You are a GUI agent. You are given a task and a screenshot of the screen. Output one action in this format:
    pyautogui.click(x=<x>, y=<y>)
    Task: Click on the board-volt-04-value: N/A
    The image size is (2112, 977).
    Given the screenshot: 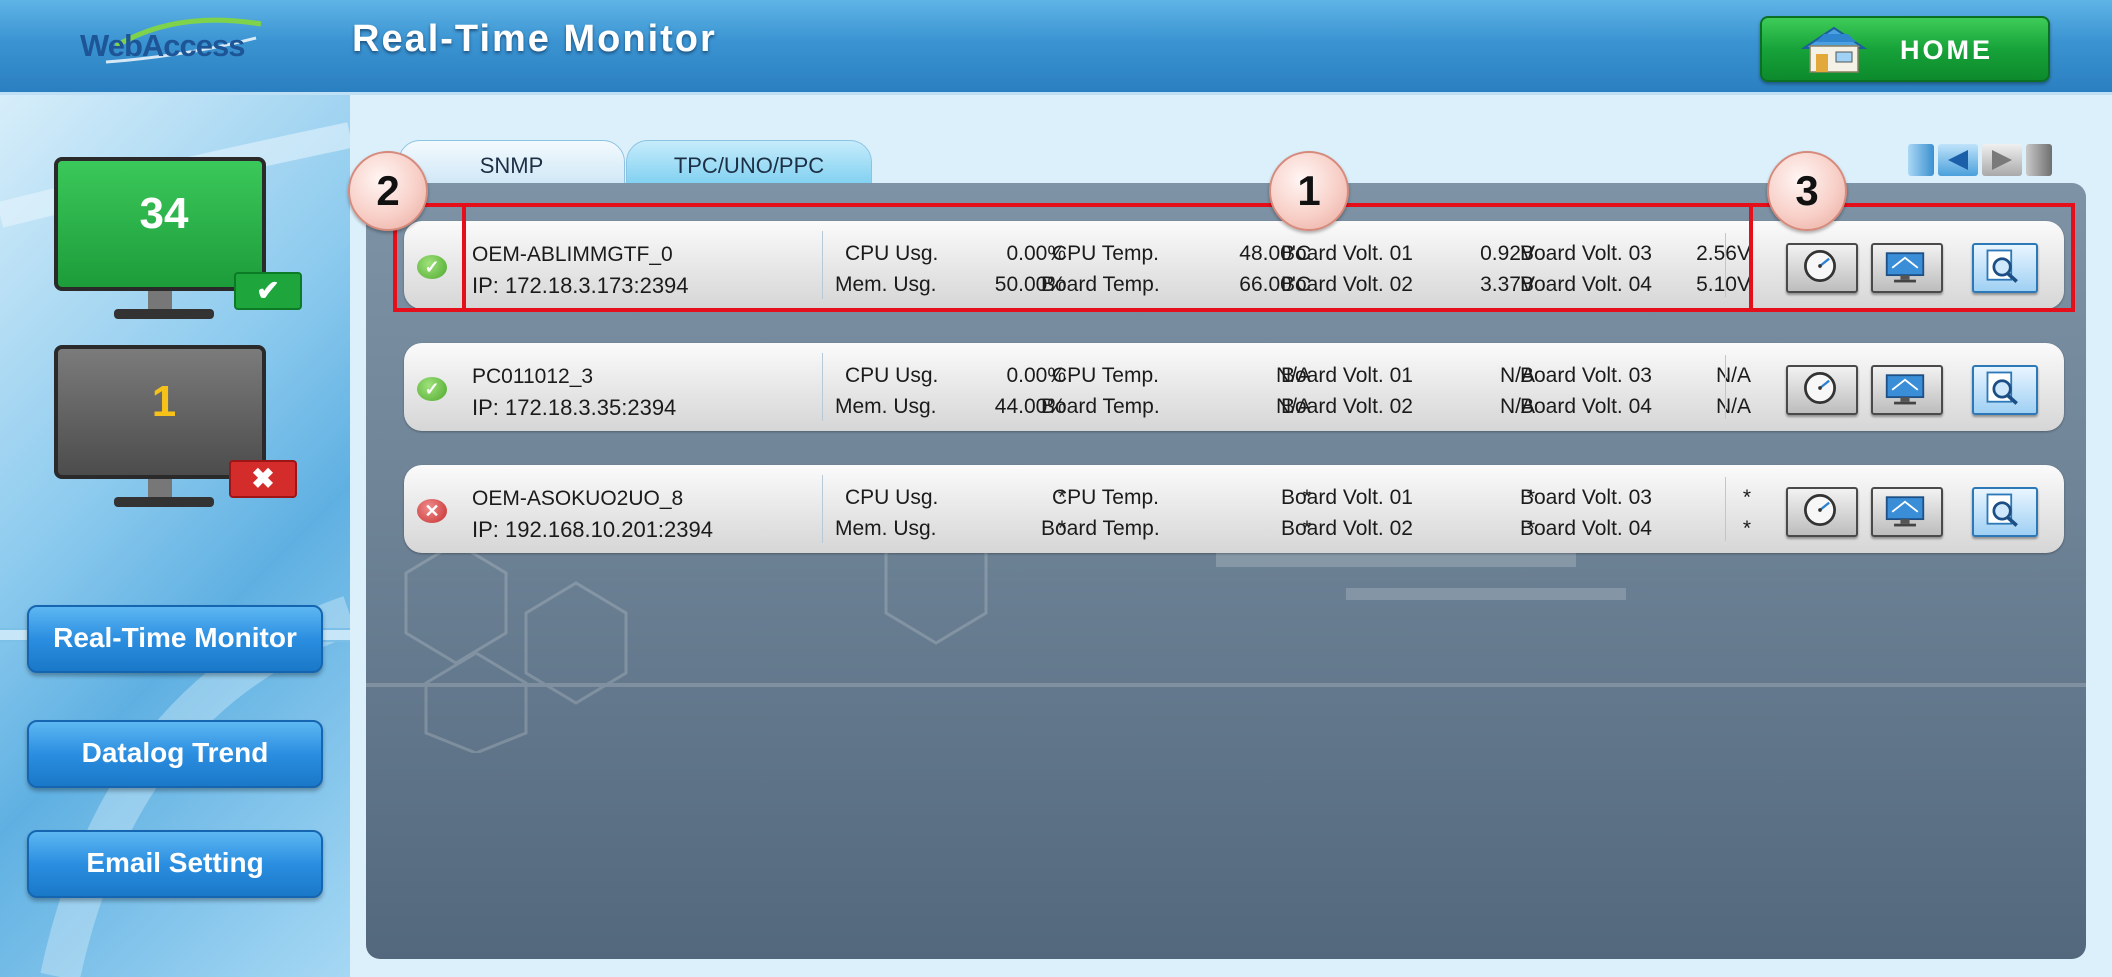 What is the action you would take?
    pyautogui.click(x=1733, y=406)
    